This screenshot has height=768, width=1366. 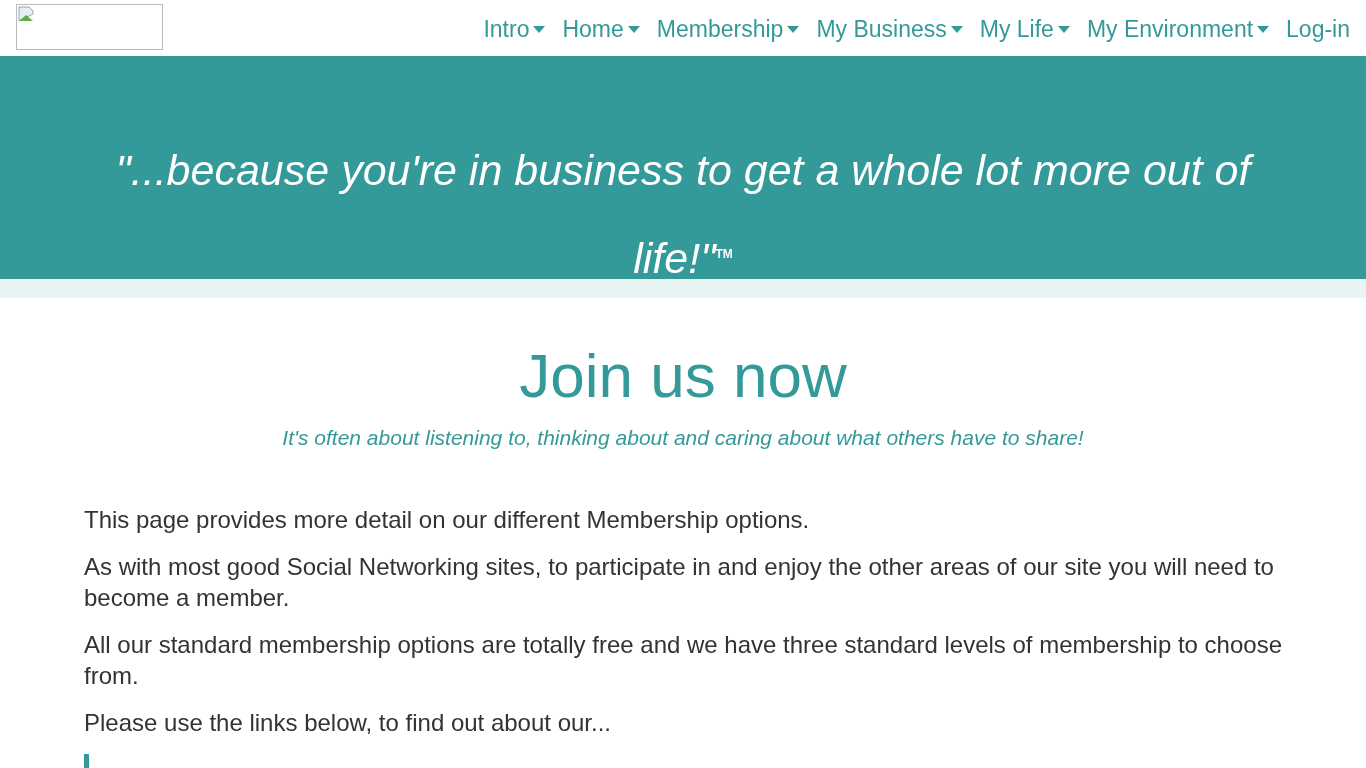 I want to click on nav-link: My Life, so click(x=1024, y=29).